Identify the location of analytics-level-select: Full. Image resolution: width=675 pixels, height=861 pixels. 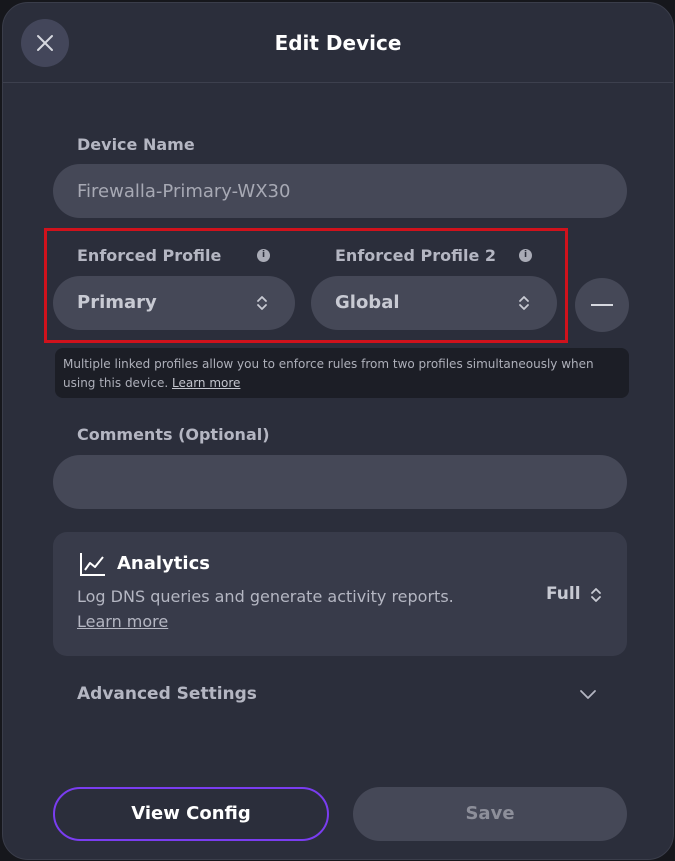
(574, 595).